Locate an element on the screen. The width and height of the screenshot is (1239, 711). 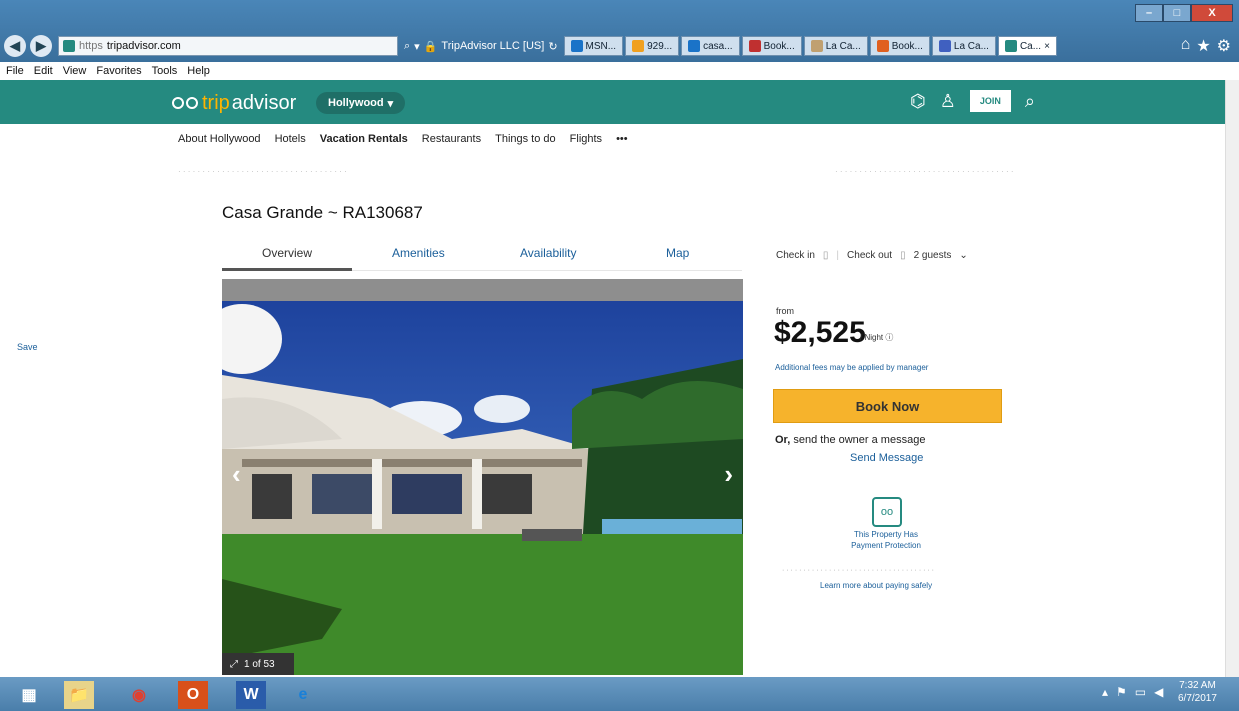
menu-item: Favorites is located at coordinates (118, 71).